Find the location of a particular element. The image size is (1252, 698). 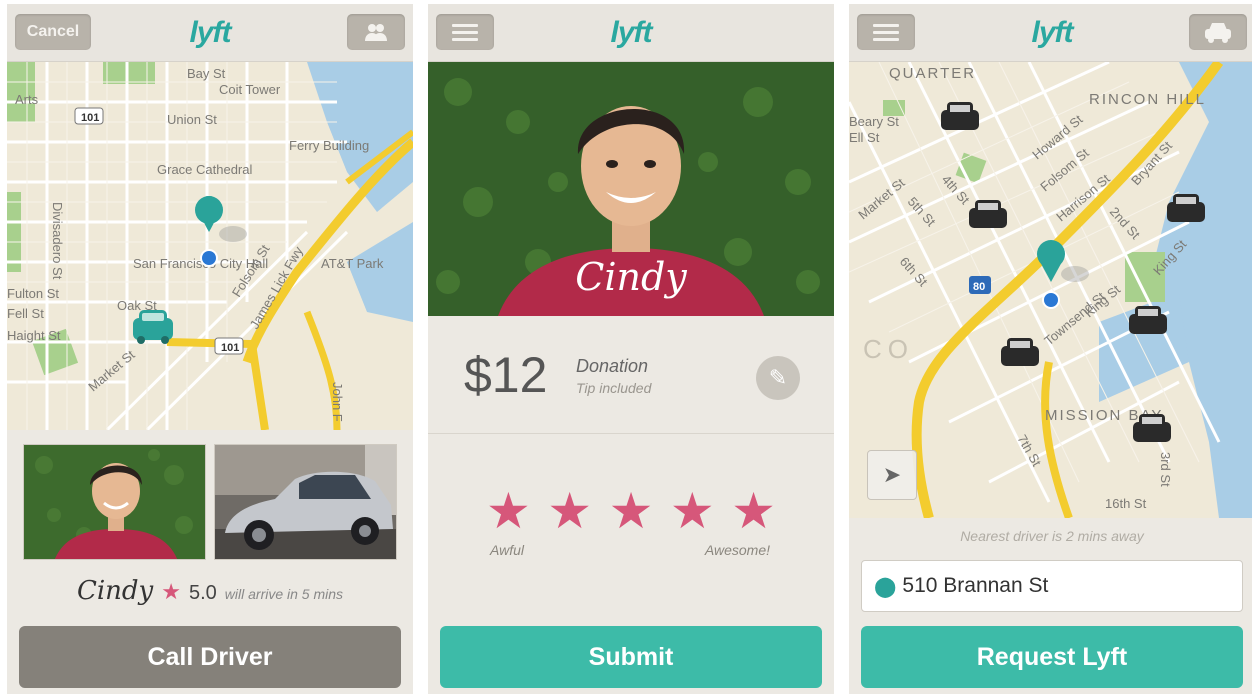

driver-car-icon is located at coordinates (153, 327).